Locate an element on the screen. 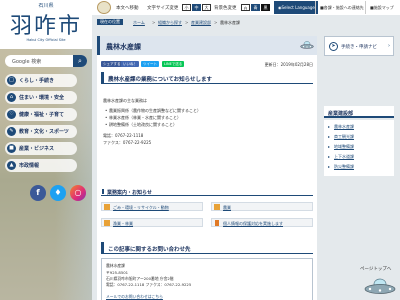  social-links: f ♦ ○ is located at coordinates (60, 194).